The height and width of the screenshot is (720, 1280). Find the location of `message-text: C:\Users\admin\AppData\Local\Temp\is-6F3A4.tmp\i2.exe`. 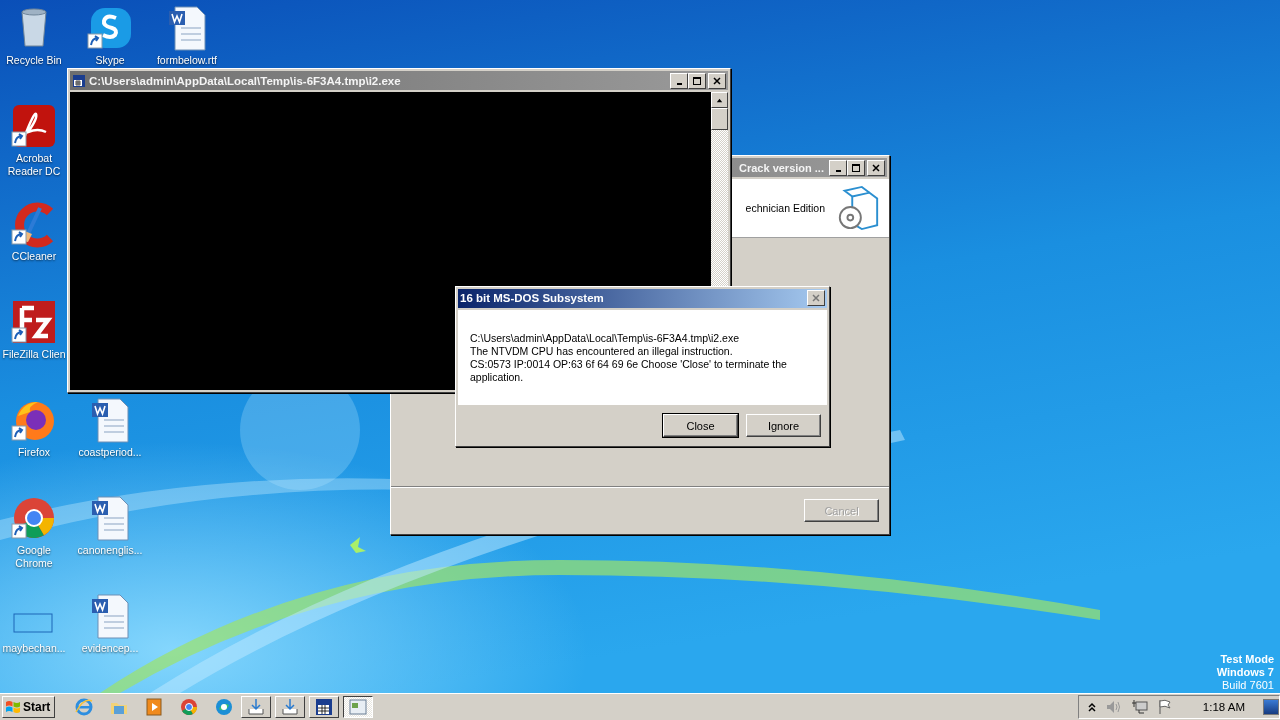

message-text: C:\Users\admin\AppData\Local\Temp\is-6F3A4.tmp\i2.exe is located at coordinates (605, 338).